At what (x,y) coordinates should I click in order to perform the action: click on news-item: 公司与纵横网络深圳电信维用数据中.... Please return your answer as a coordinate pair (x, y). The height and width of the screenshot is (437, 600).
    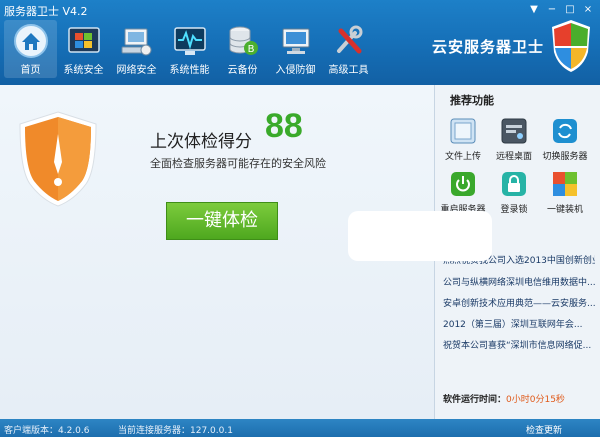
    Looking at the image, I should click on (519, 281).